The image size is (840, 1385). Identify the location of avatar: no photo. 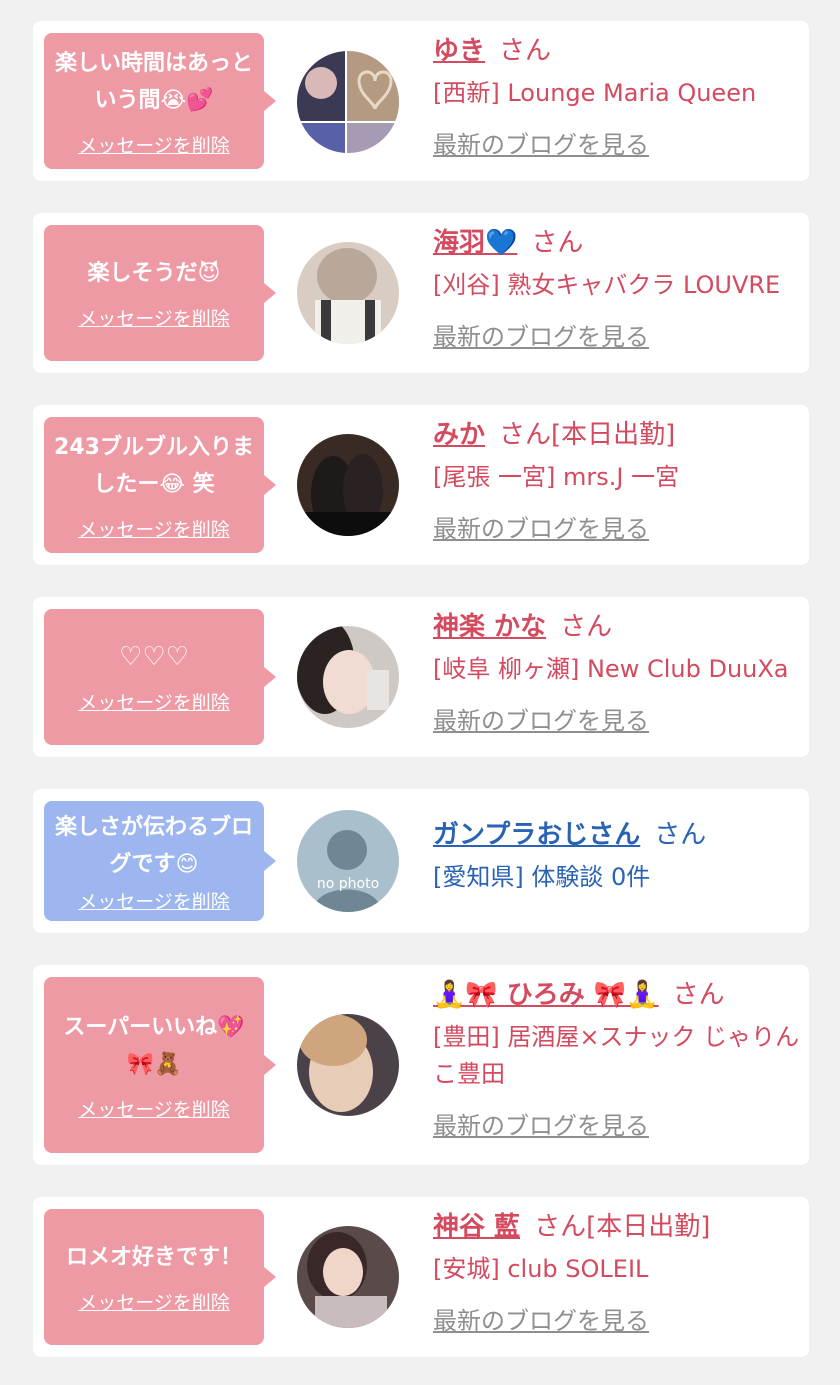
(348, 861).